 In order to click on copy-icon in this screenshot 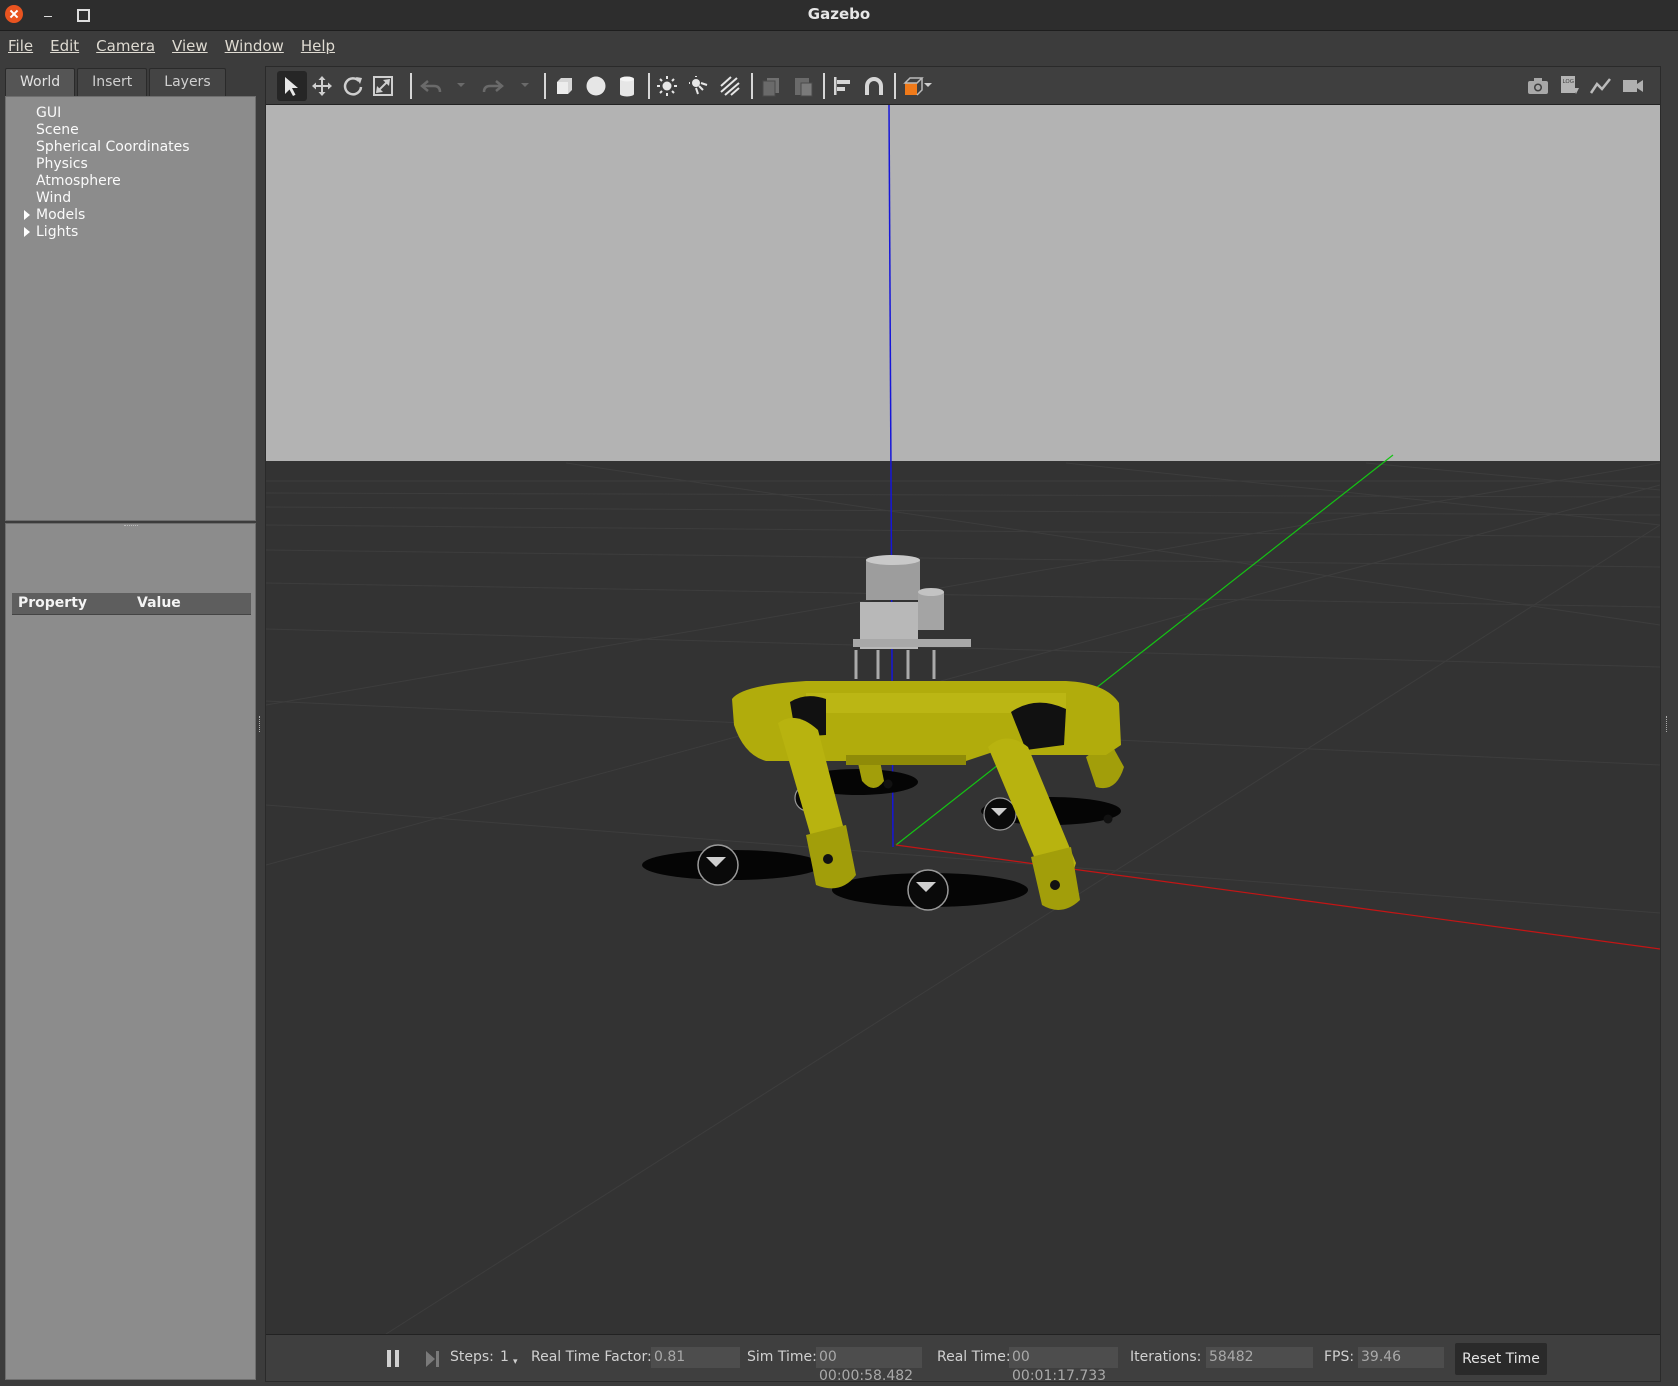, I will do `click(771, 86)`.